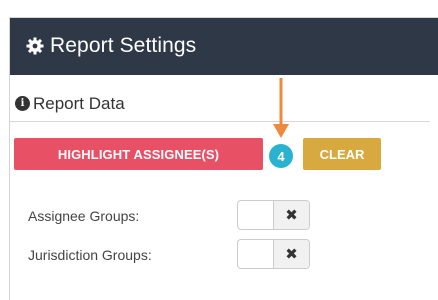  I want to click on gear-icon, so click(35, 46).